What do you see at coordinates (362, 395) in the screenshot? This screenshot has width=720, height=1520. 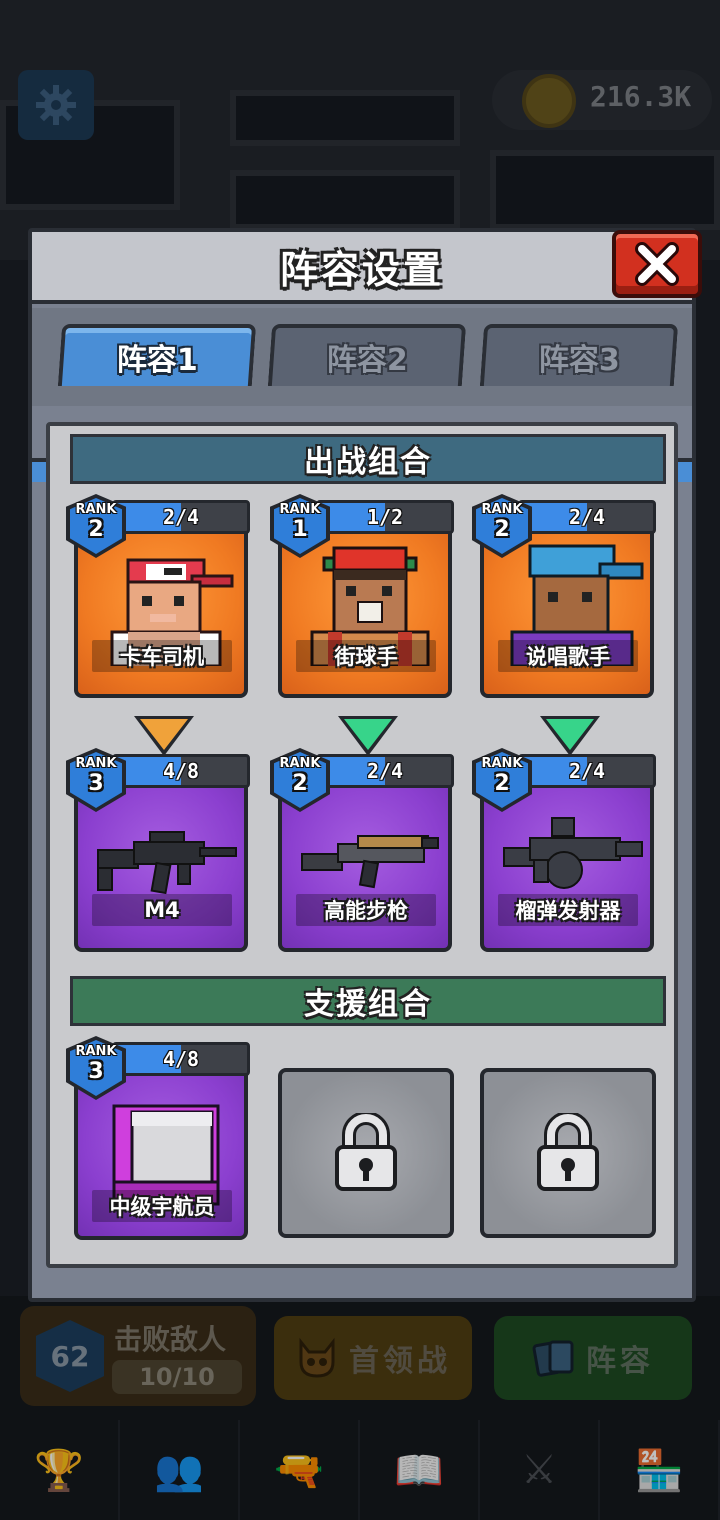 I see `lineup-tabs: 阵容1 阵容2 阵容3` at bounding box center [362, 395].